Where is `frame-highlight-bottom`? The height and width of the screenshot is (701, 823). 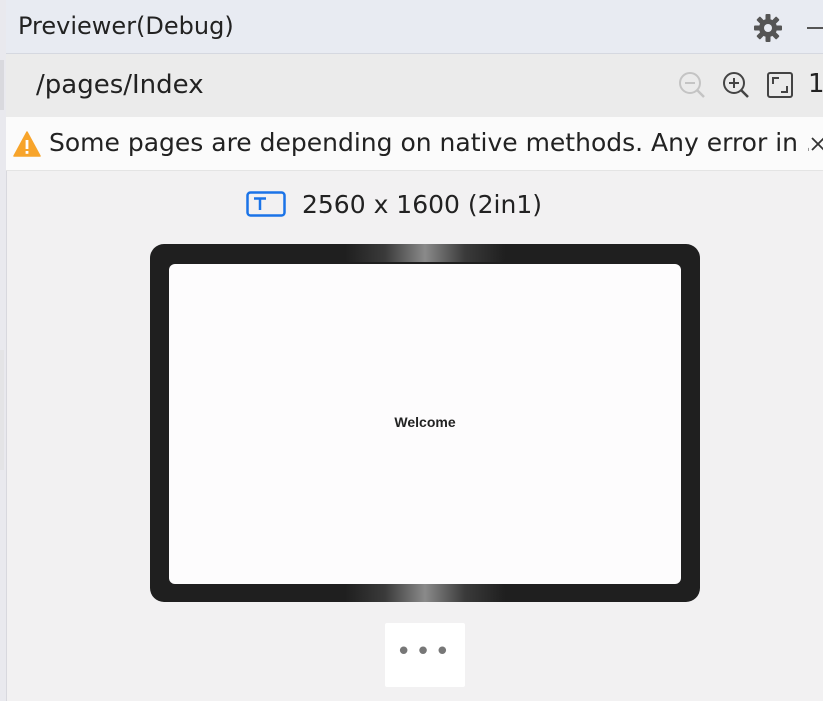
frame-highlight-bottom is located at coordinates (425, 593).